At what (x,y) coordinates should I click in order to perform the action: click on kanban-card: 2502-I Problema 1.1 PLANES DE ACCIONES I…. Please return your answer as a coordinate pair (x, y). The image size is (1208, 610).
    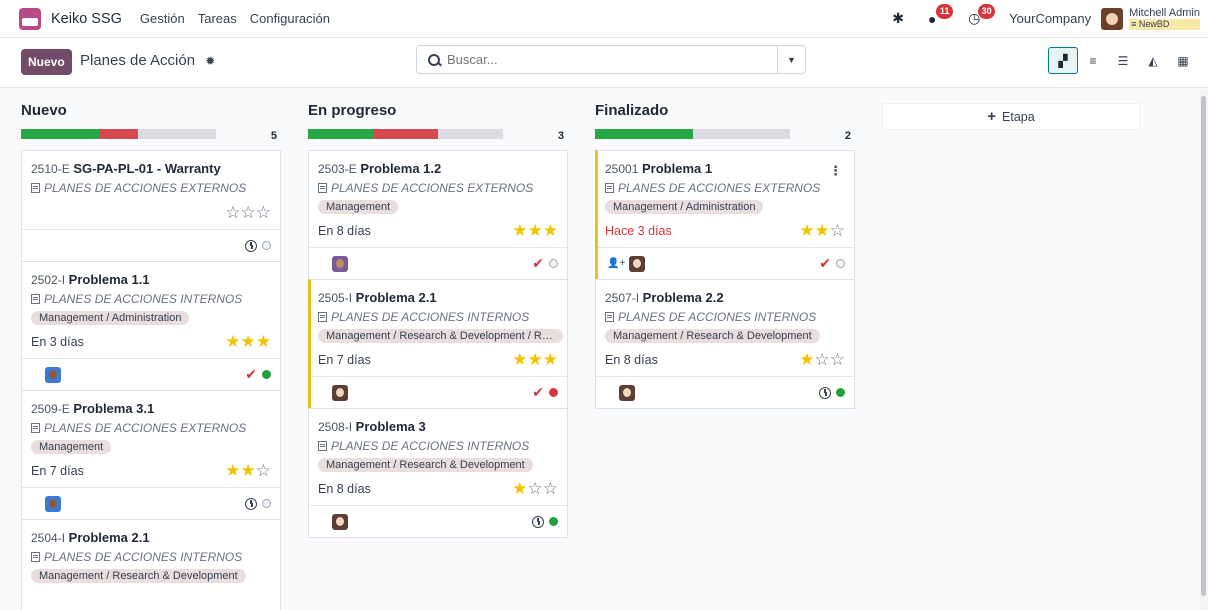
    Looking at the image, I should click on (151, 326).